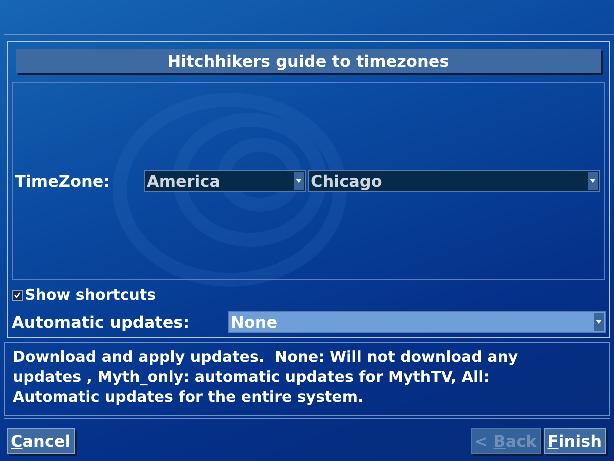 The width and height of the screenshot is (614, 461). I want to click on checkbox-label: Show shortcuts, so click(90, 295).